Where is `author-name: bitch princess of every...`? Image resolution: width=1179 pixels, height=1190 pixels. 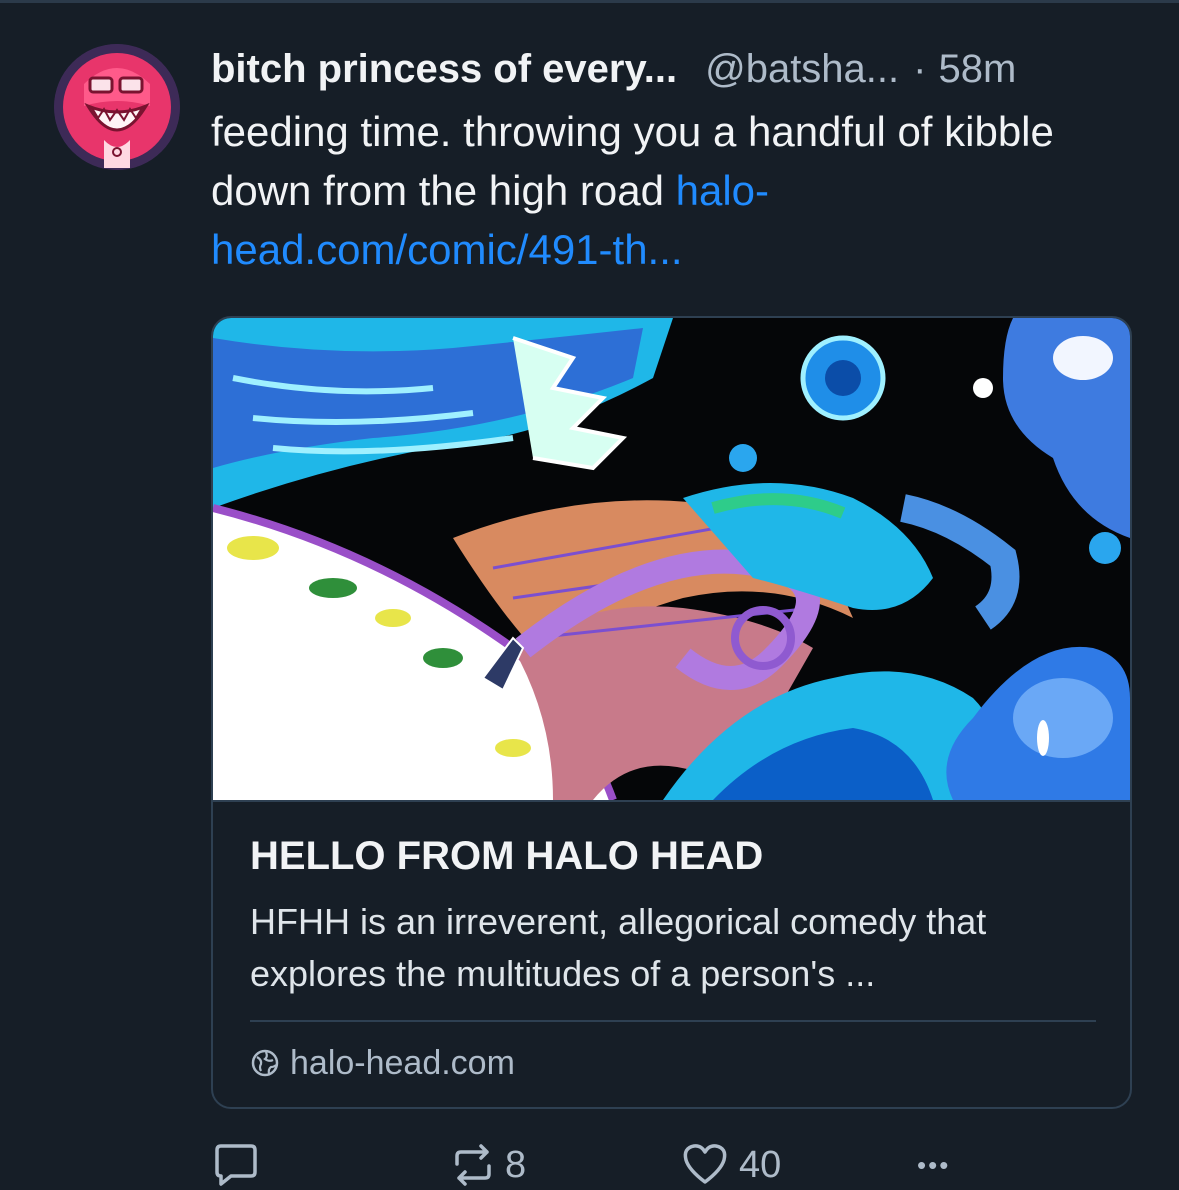 author-name: bitch princess of every... is located at coordinates (444, 69).